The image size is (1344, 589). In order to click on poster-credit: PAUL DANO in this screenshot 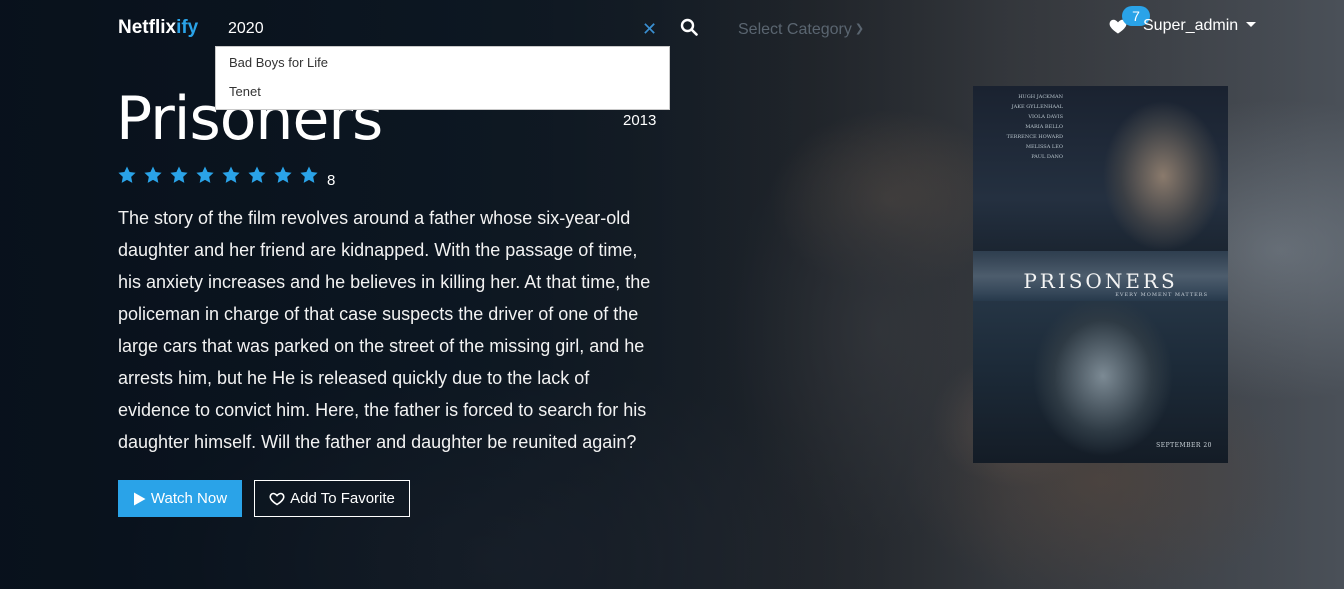, I will do `click(1047, 157)`.